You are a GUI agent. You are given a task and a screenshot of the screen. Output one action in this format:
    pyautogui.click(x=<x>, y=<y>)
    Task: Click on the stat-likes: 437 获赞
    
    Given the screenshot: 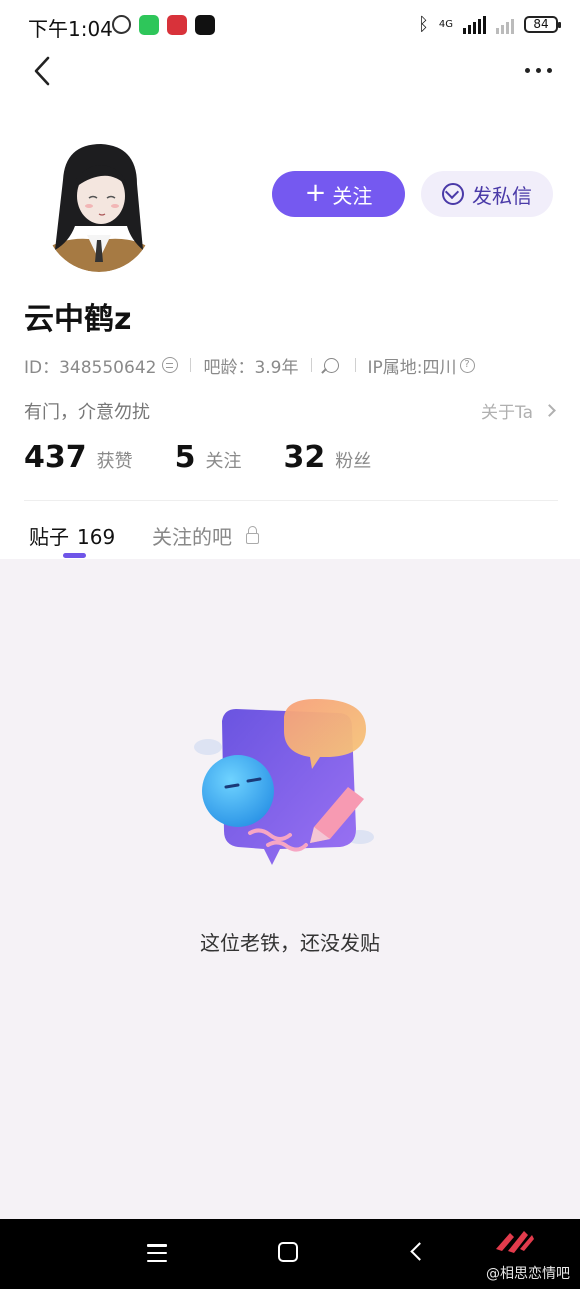 What is the action you would take?
    pyautogui.click(x=78, y=457)
    